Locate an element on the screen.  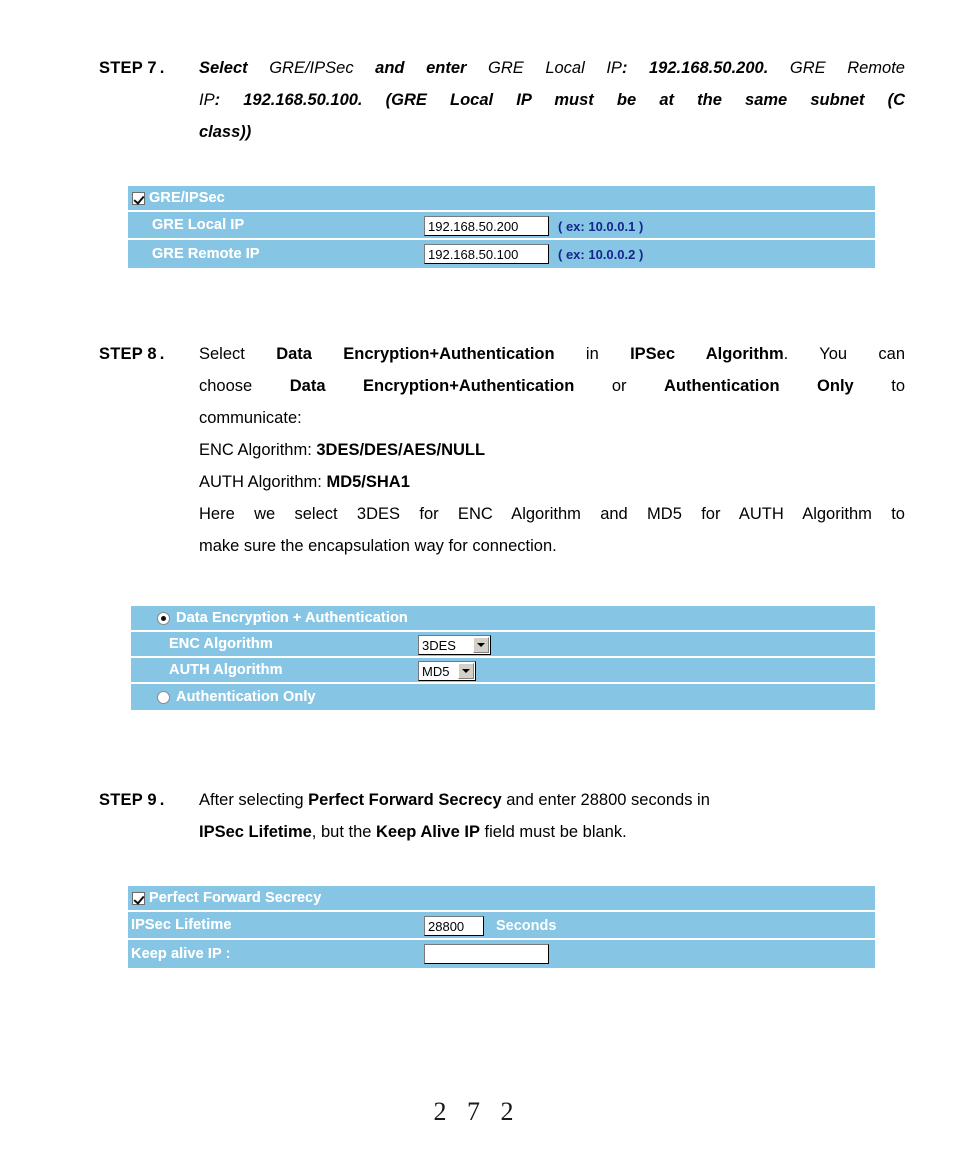
ipsec-lifetime-input: 28800 is located at coordinates (454, 926).